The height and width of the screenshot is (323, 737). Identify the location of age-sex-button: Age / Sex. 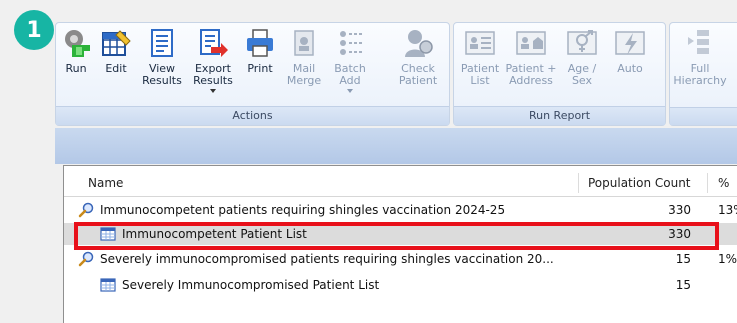
(582, 66).